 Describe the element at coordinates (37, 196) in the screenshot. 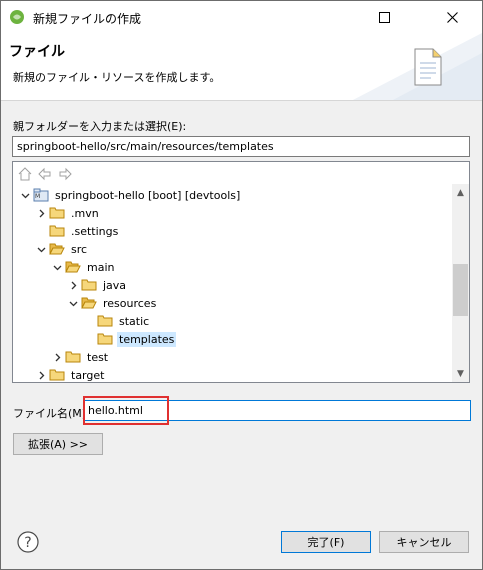

I see `svg-text: M` at that location.